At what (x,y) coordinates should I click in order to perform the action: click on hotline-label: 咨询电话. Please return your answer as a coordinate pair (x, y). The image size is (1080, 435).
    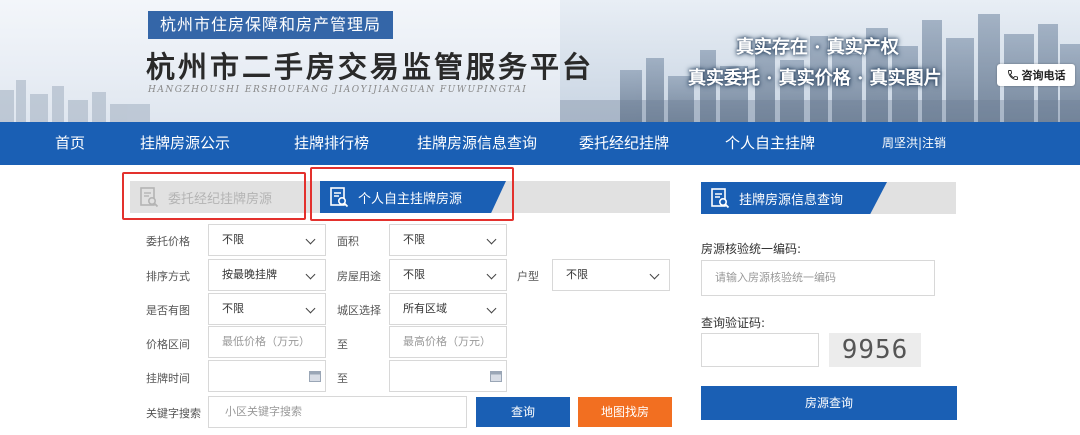
    Looking at the image, I should click on (1043, 75).